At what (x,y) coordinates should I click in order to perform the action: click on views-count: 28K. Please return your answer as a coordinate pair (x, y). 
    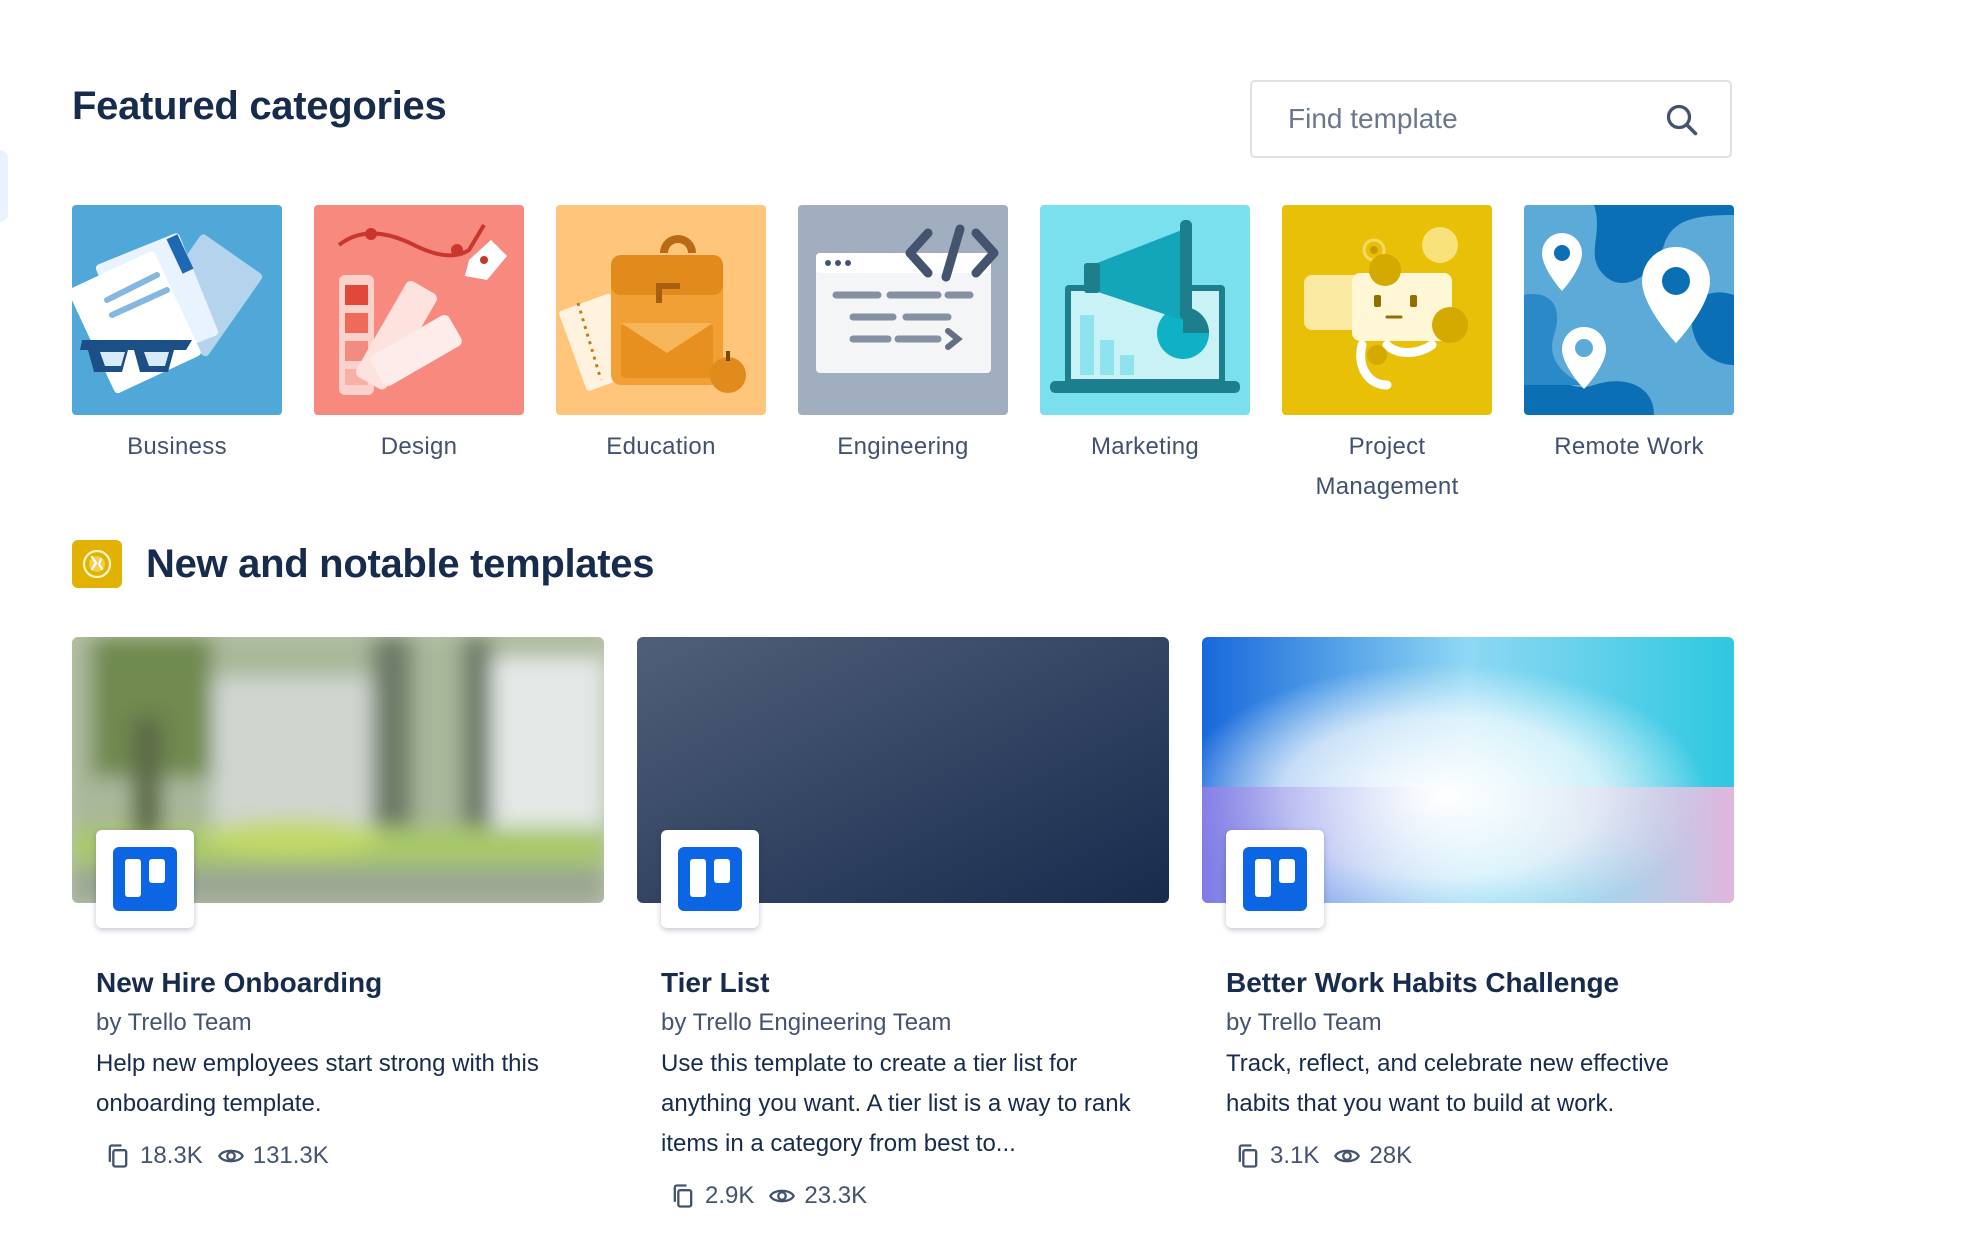
    Looking at the image, I should click on (1391, 1155).